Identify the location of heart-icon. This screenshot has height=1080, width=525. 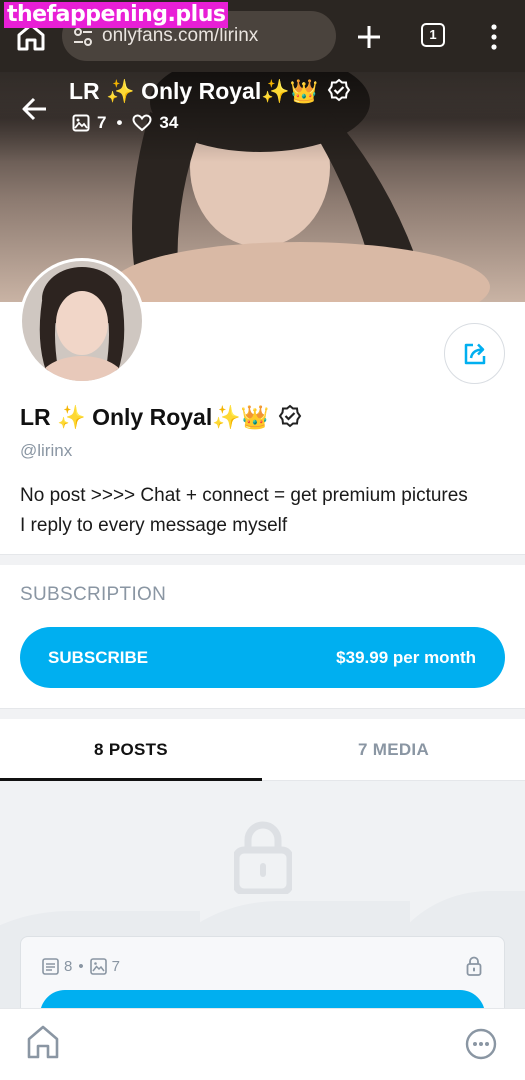
(142, 123).